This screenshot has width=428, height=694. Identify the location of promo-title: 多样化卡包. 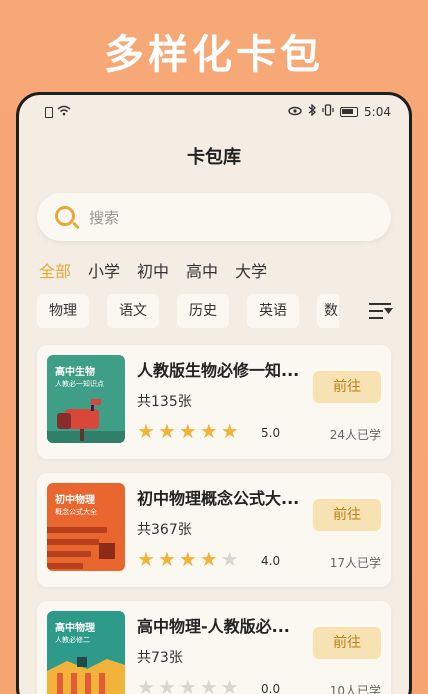
(214, 55).